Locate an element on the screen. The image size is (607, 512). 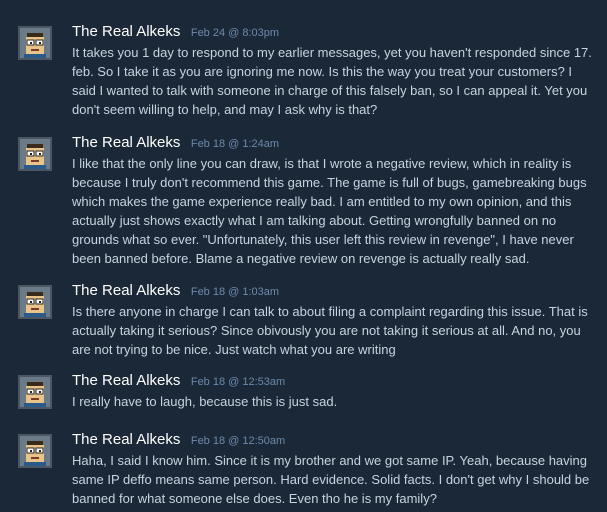
comment-date: Feb 18 @ 1:24am is located at coordinates (235, 144).